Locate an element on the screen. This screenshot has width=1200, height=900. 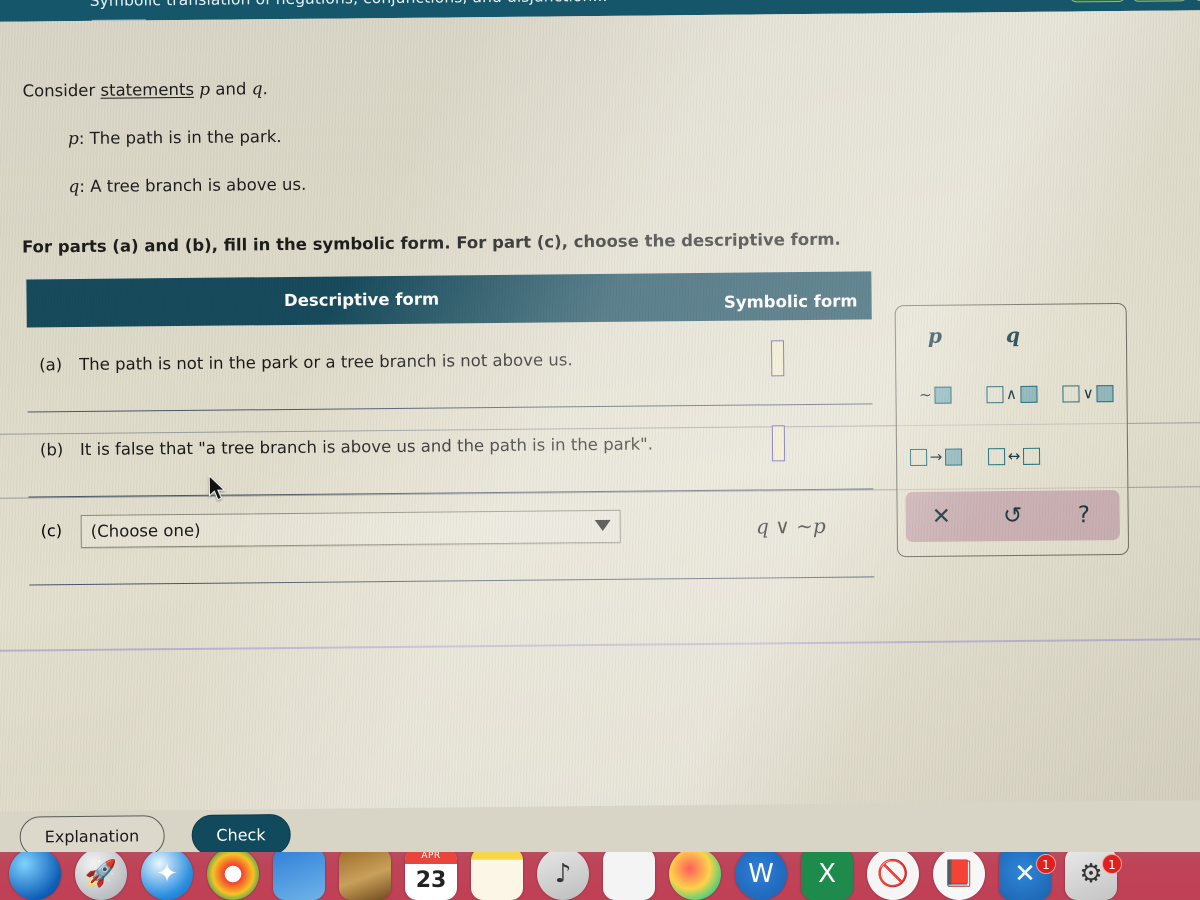
symbol-palette: p q ~ ∧ ∨ → ↔ ✕ ↺ ? is located at coordinates (1012, 430).